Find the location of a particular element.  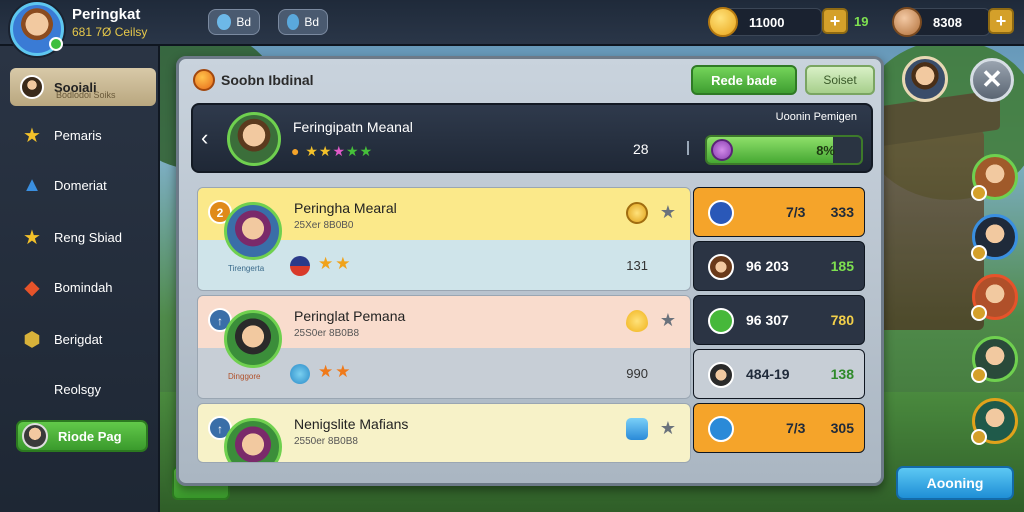

top-tab-label-2: Bd is located at coordinates (311, 22).